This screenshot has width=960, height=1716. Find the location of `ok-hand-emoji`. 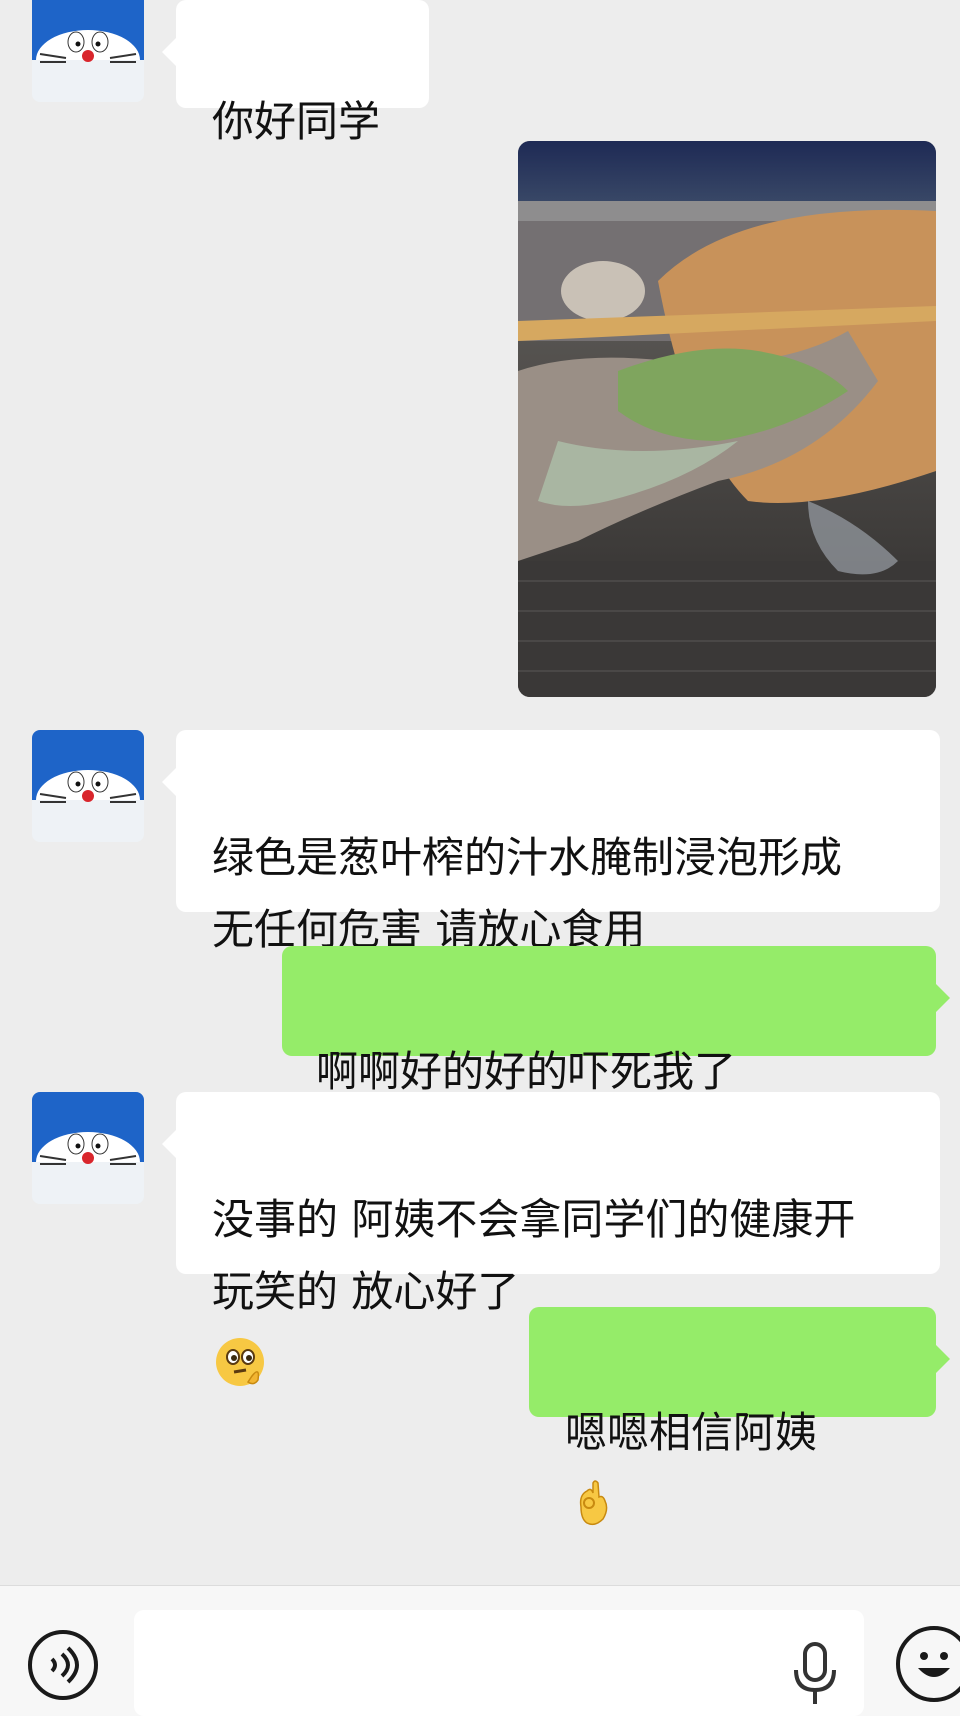

ok-hand-emoji is located at coordinates (593, 1503).